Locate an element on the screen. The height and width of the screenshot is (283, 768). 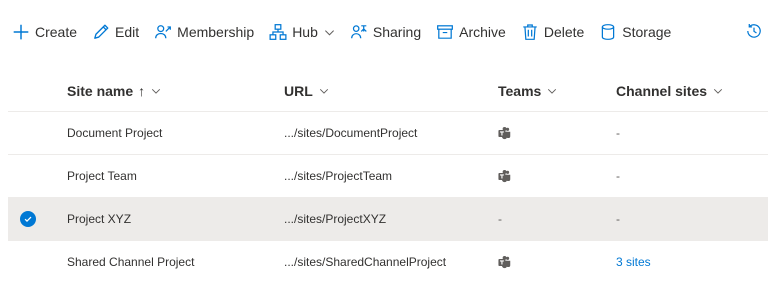
column-header-site-name: Site name ↑ is located at coordinates (114, 91).